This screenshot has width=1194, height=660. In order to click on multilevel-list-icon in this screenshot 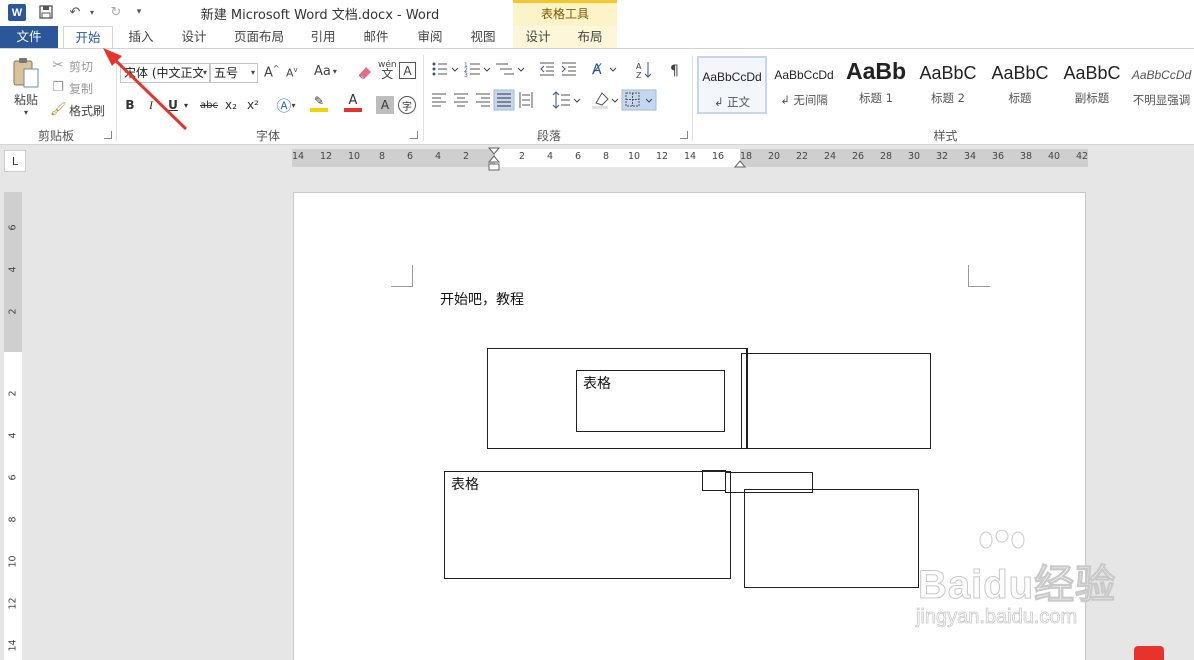, I will do `click(510, 69)`.